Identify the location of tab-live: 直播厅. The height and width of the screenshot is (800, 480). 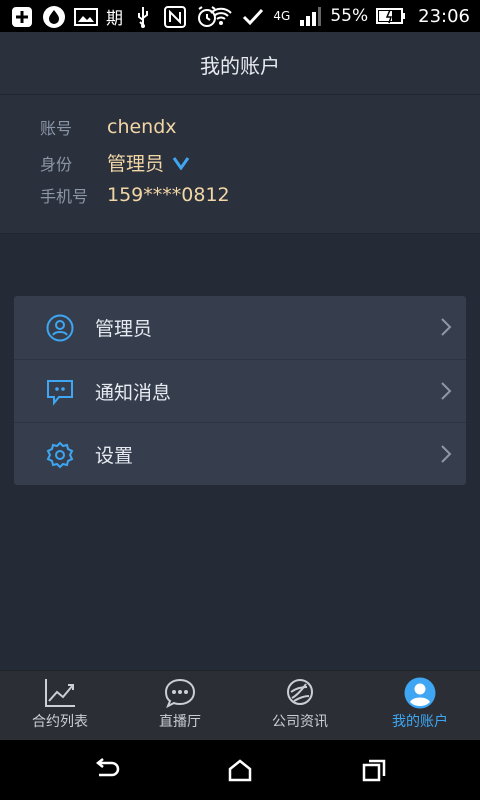
(180, 706).